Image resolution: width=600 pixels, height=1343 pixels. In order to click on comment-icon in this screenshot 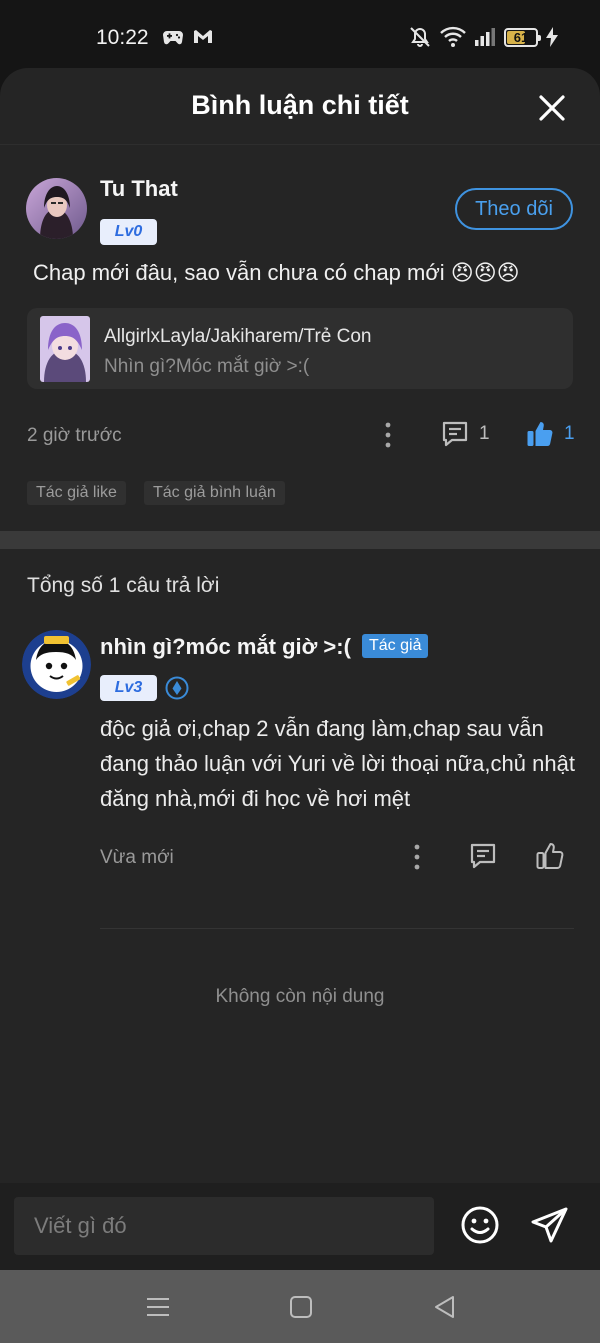, I will do `click(455, 434)`.